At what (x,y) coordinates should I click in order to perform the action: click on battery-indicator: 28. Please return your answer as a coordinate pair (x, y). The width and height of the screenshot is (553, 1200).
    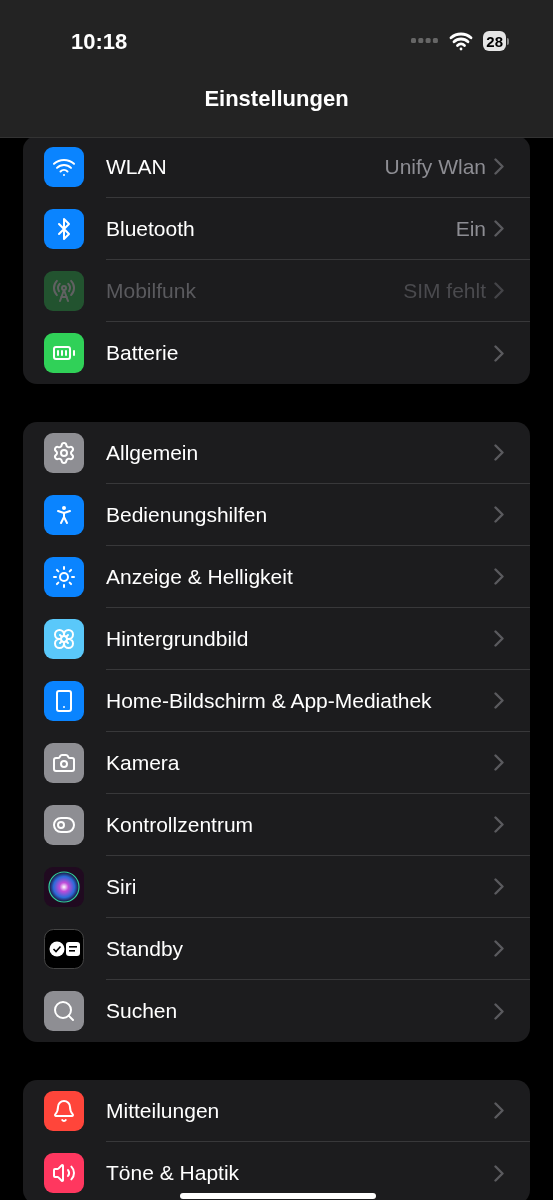
    Looking at the image, I should click on (496, 41).